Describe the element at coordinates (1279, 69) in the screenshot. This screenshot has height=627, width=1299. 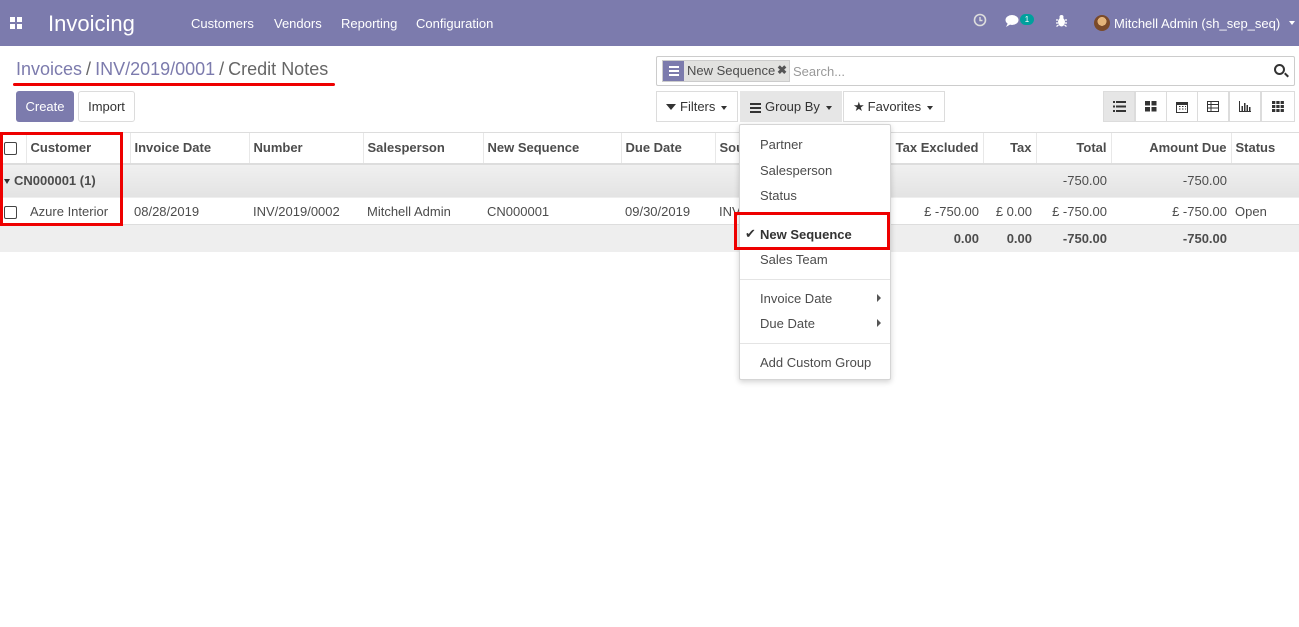
I see `search-icon` at that location.